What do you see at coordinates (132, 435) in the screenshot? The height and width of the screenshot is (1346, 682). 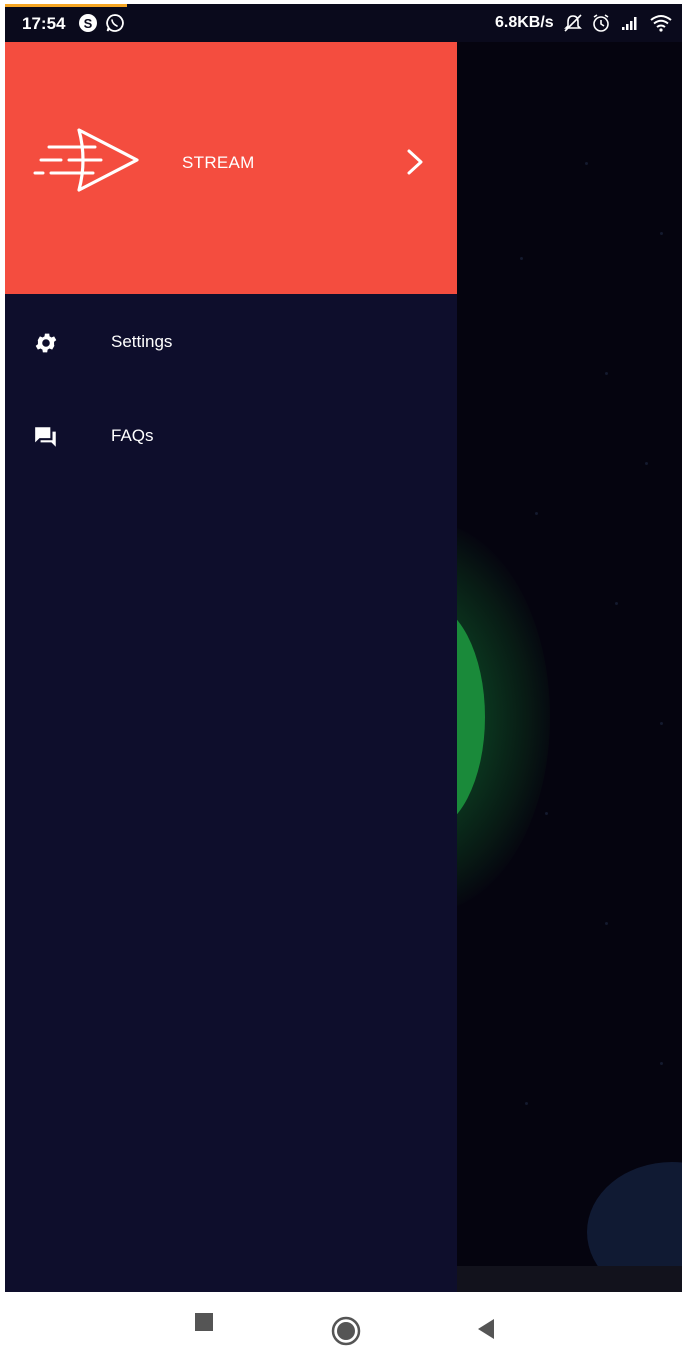 I see `menu-item-label: FAQs` at bounding box center [132, 435].